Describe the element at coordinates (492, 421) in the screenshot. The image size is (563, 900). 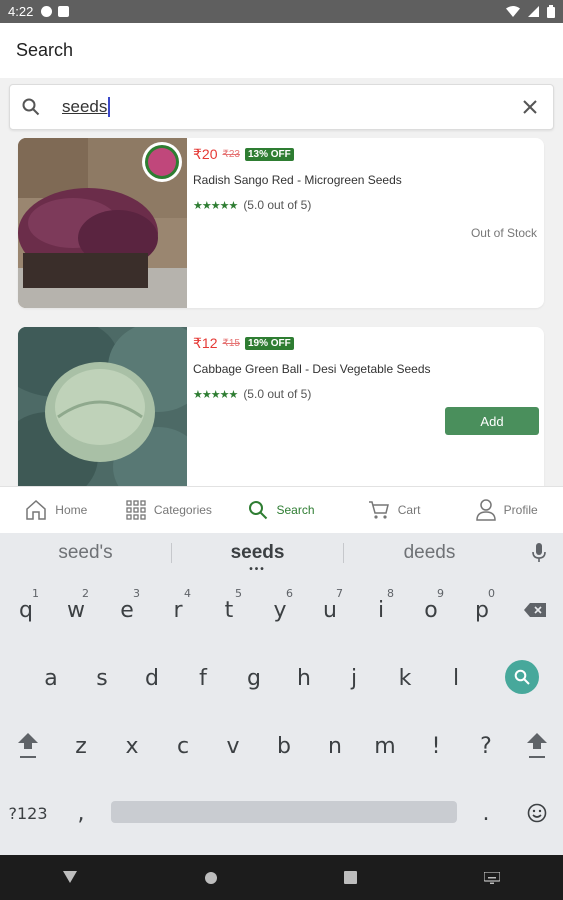
I see `add-to-cart-button: Add` at that location.